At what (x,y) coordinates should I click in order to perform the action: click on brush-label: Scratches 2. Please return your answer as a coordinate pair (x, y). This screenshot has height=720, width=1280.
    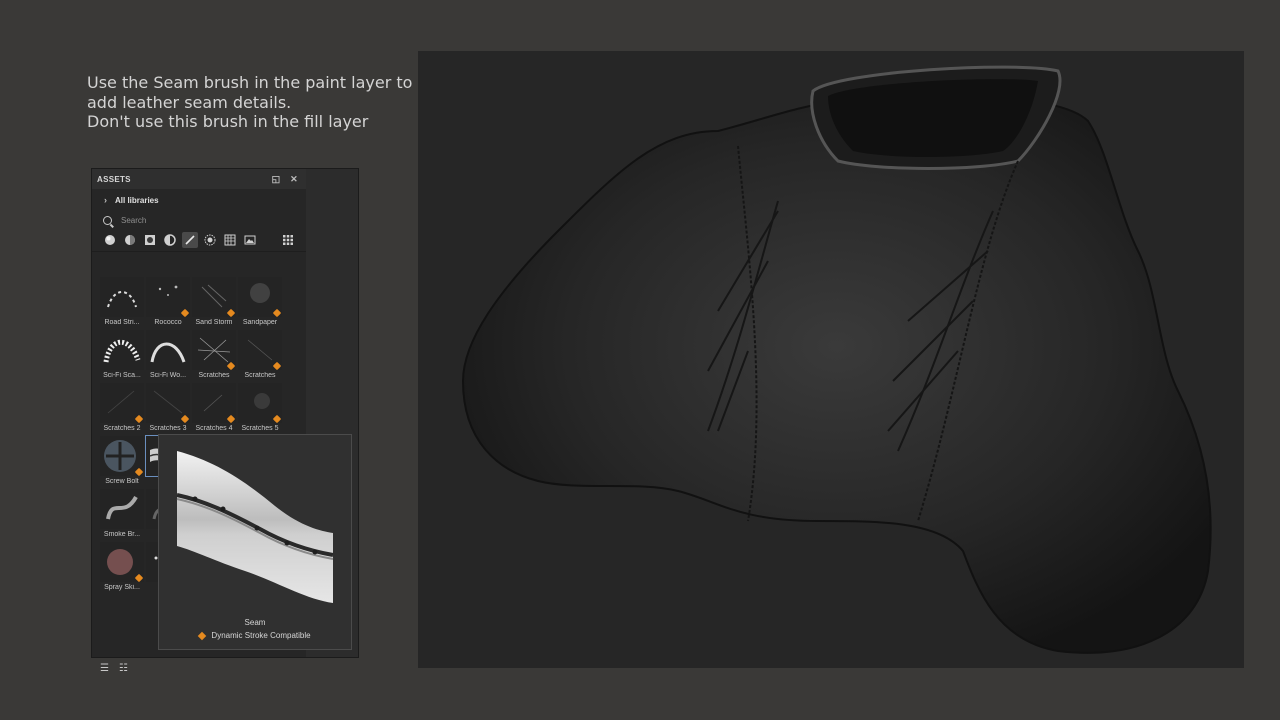
    Looking at the image, I should click on (122, 428).